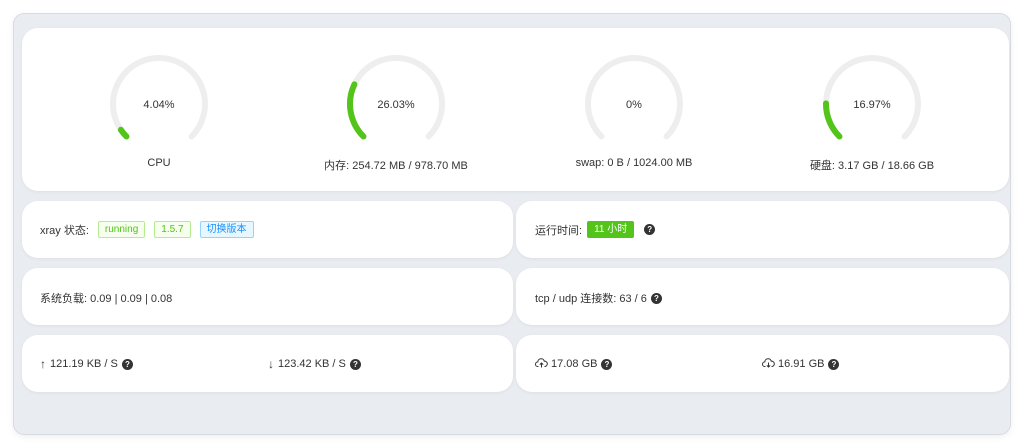 The width and height of the screenshot is (1024, 448). Describe the element at coordinates (541, 364) in the screenshot. I see `cloud-upload-icon` at that location.